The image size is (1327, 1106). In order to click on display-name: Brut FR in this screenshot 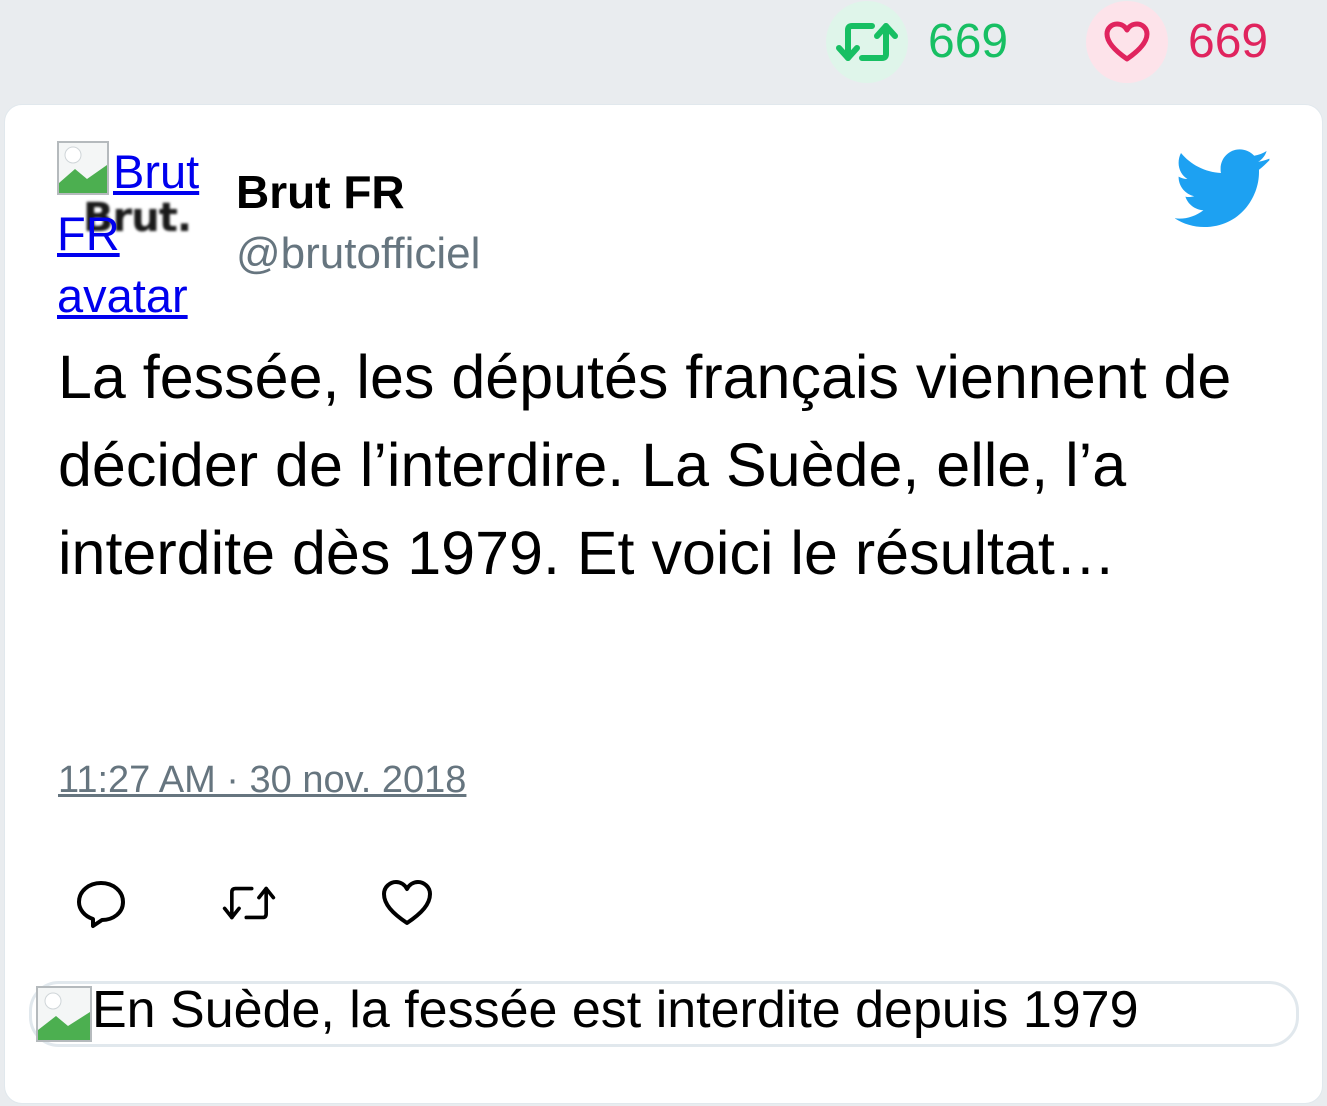, I will do `click(320, 192)`.